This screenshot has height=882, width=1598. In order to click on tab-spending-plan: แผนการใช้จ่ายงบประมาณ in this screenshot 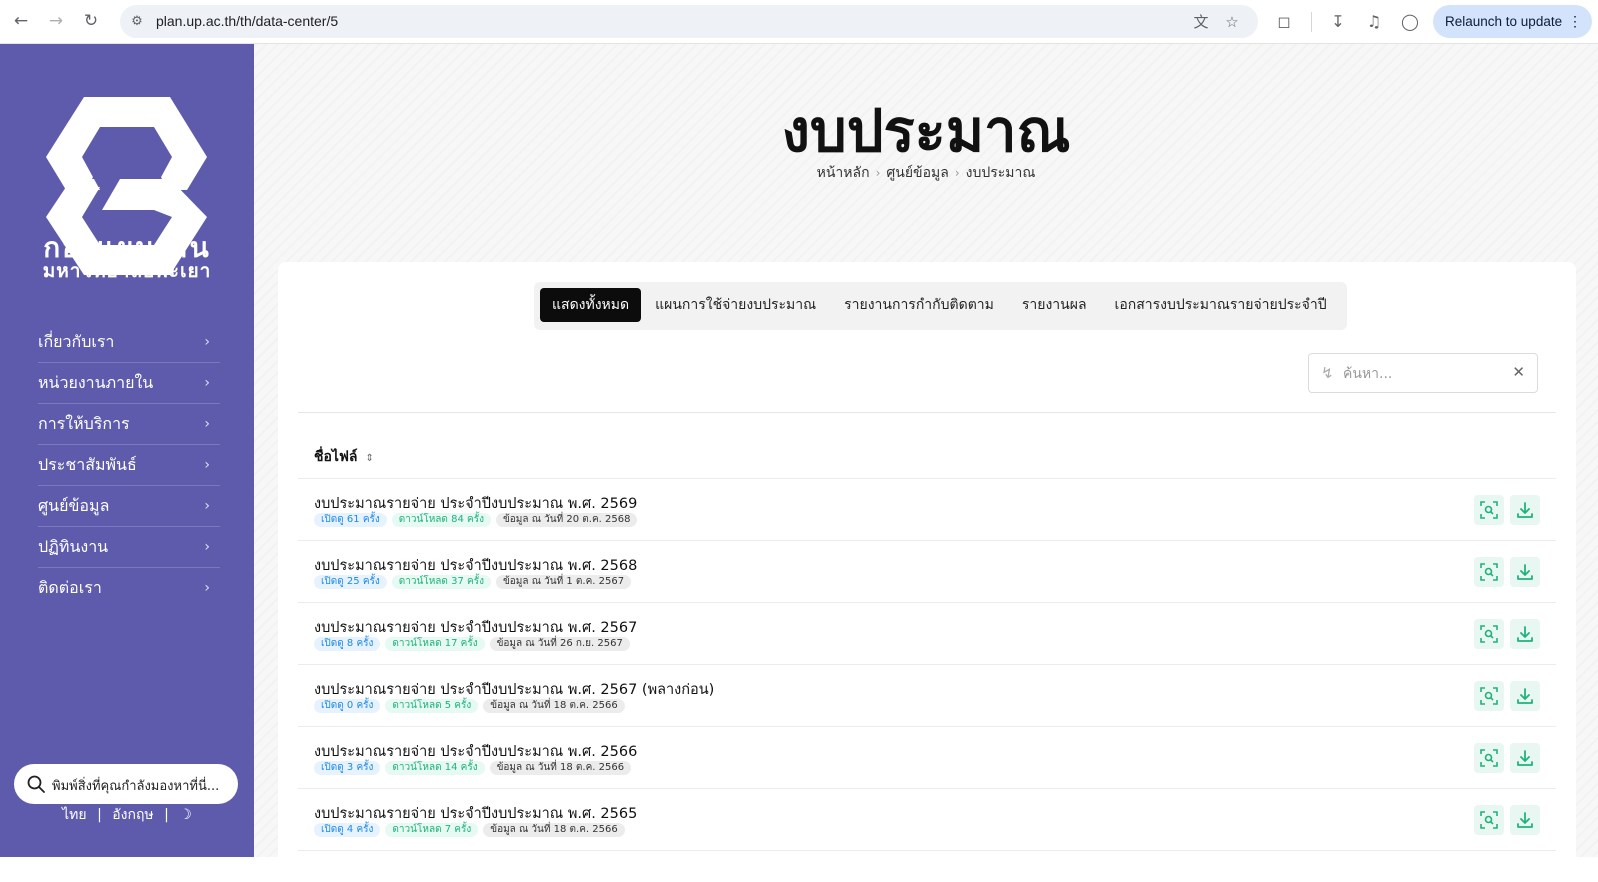, I will do `click(735, 305)`.